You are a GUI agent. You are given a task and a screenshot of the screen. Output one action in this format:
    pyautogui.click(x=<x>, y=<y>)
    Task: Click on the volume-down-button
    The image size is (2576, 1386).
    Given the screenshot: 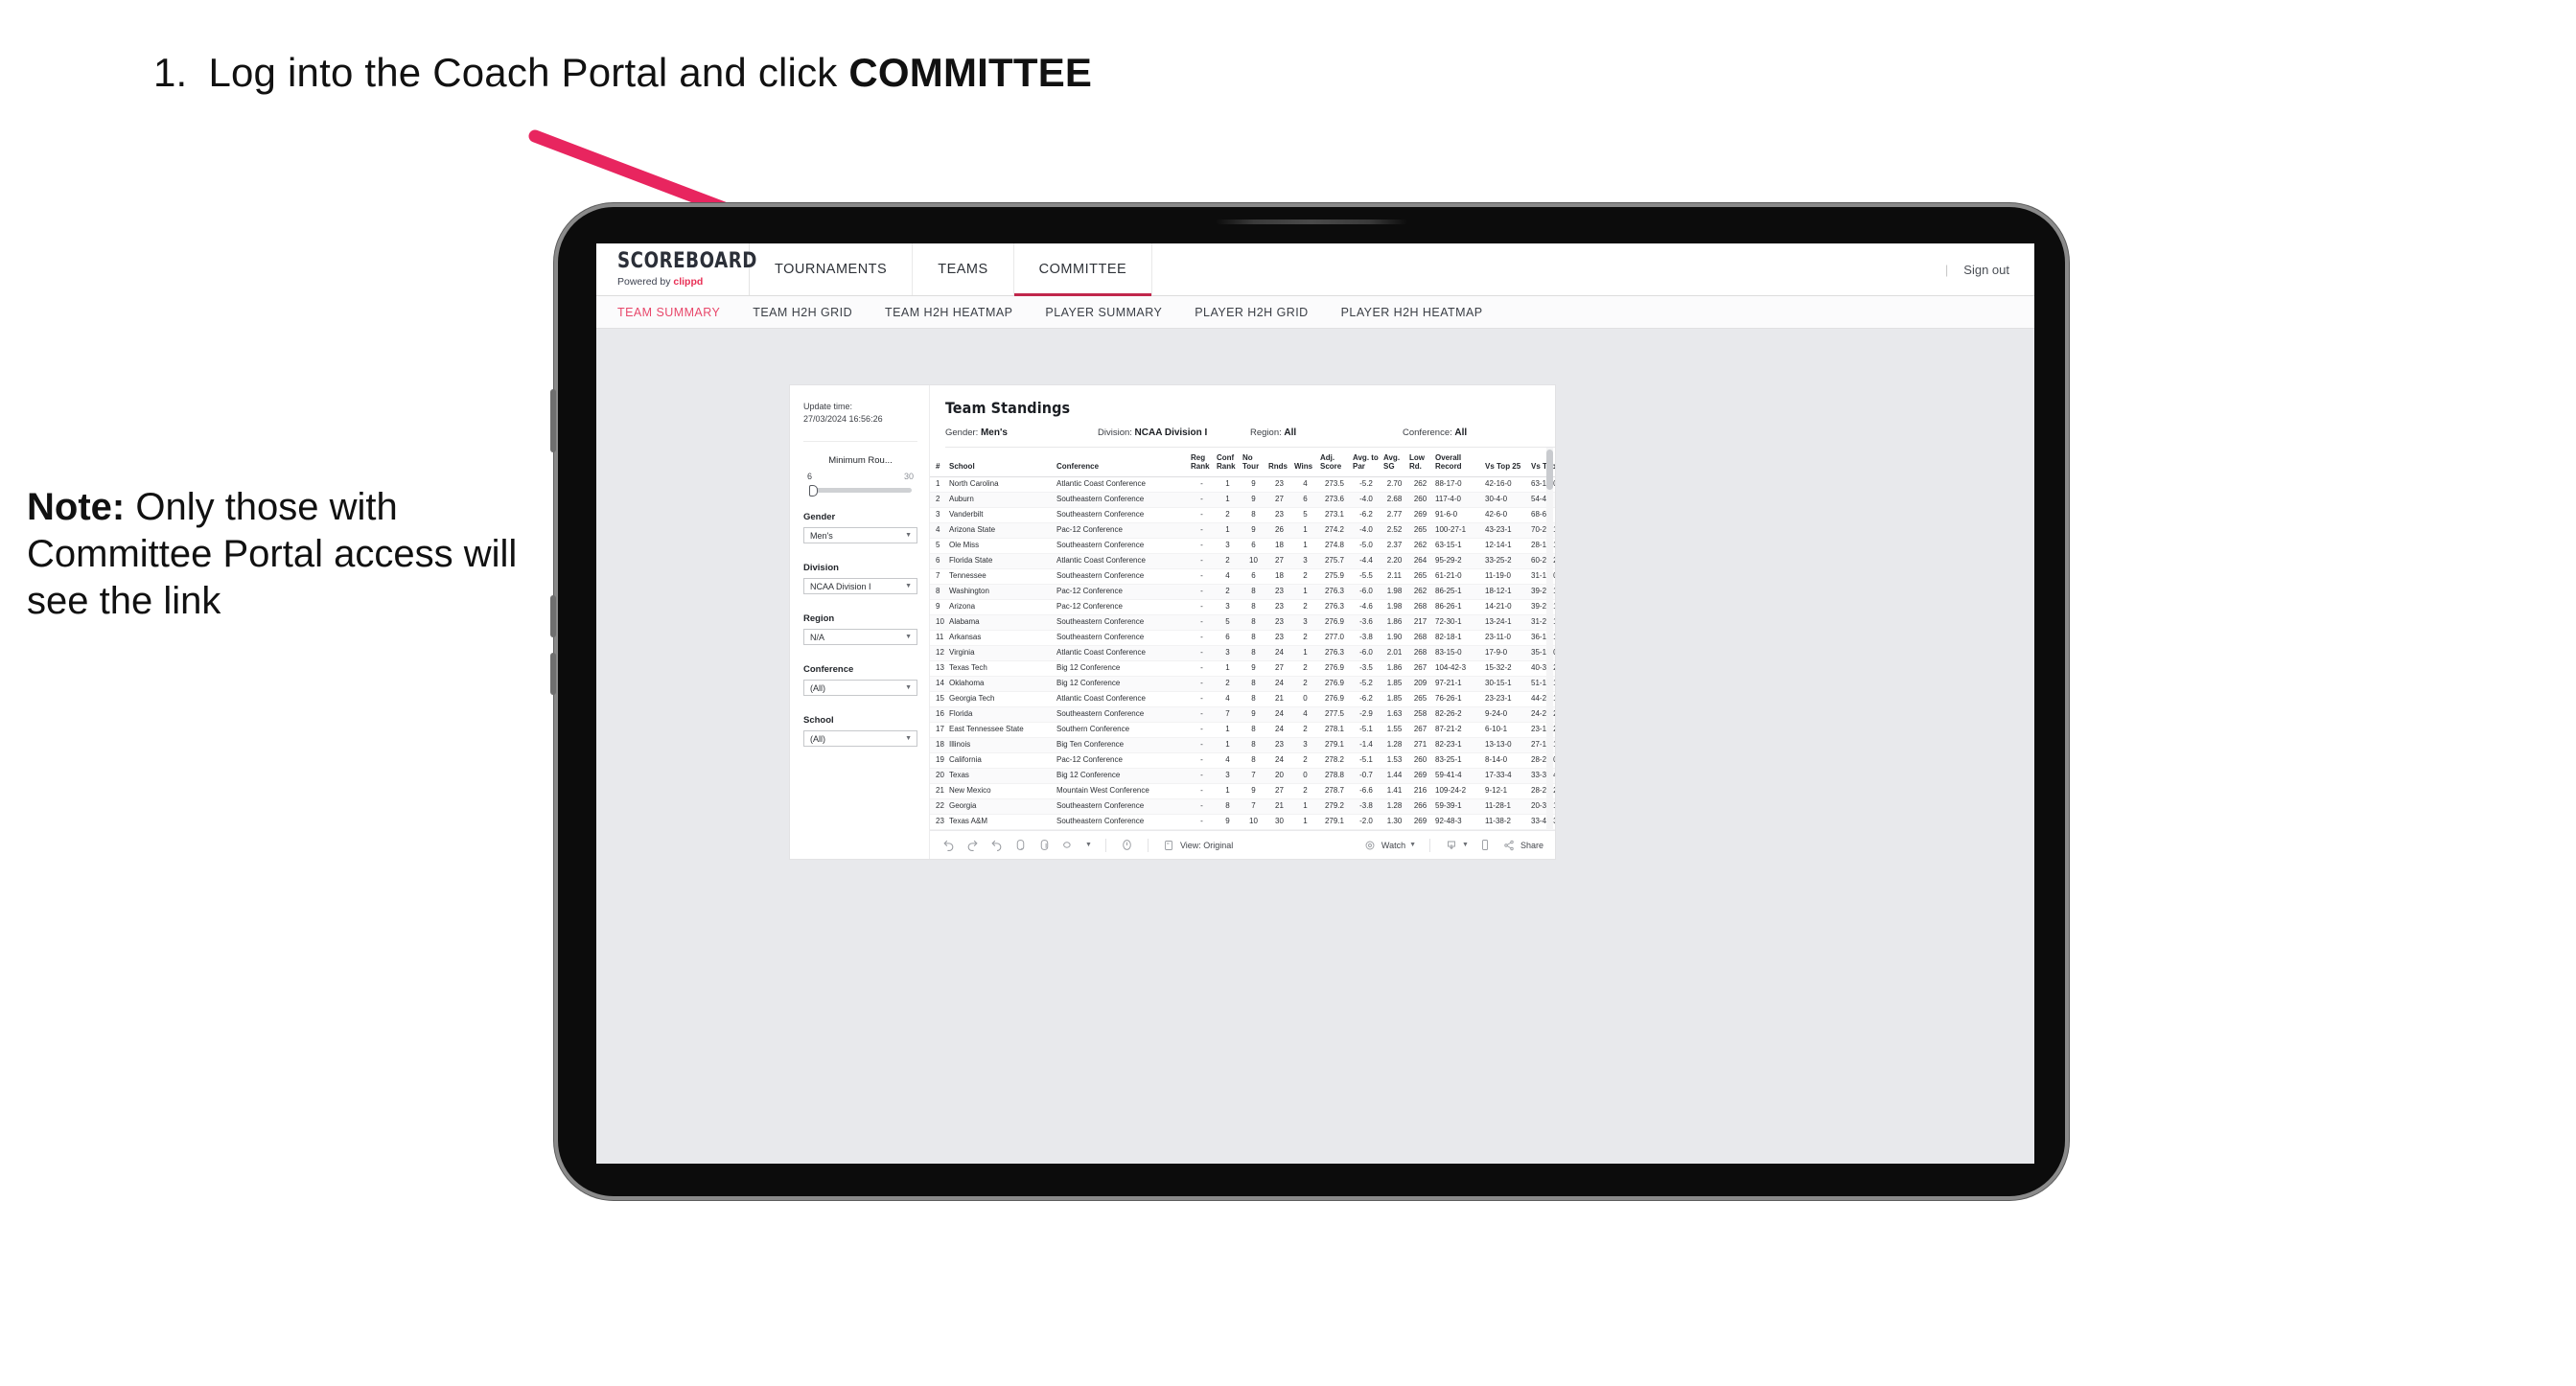 What is the action you would take?
    pyautogui.click(x=553, y=674)
    